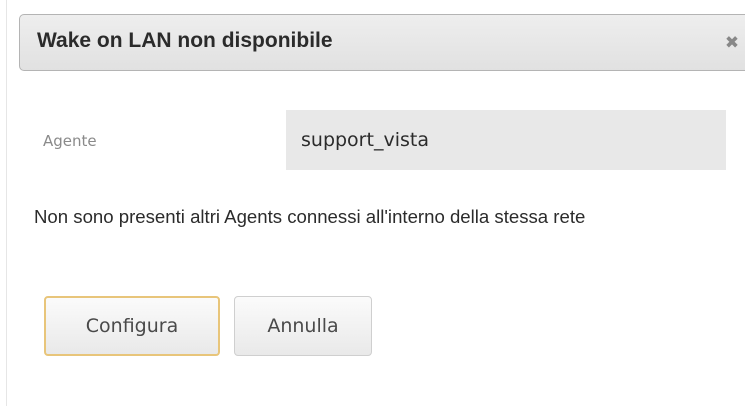 This screenshot has height=406, width=745. I want to click on dialog-title: Wake on LAN non disponibile, so click(185, 40).